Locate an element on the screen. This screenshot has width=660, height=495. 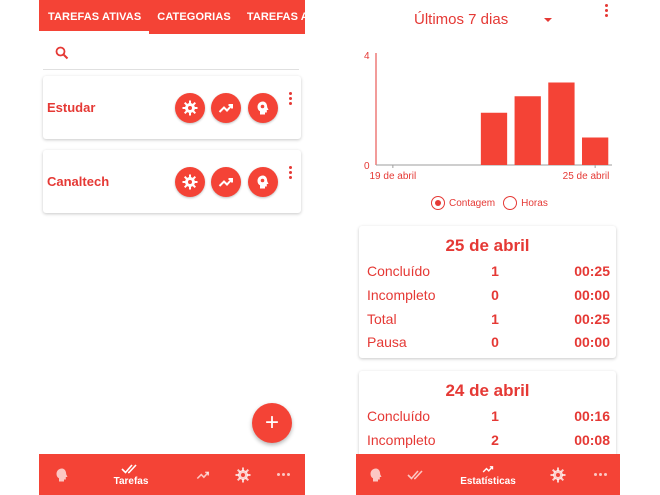
tab-categories: CATEGORIAS is located at coordinates (194, 17).